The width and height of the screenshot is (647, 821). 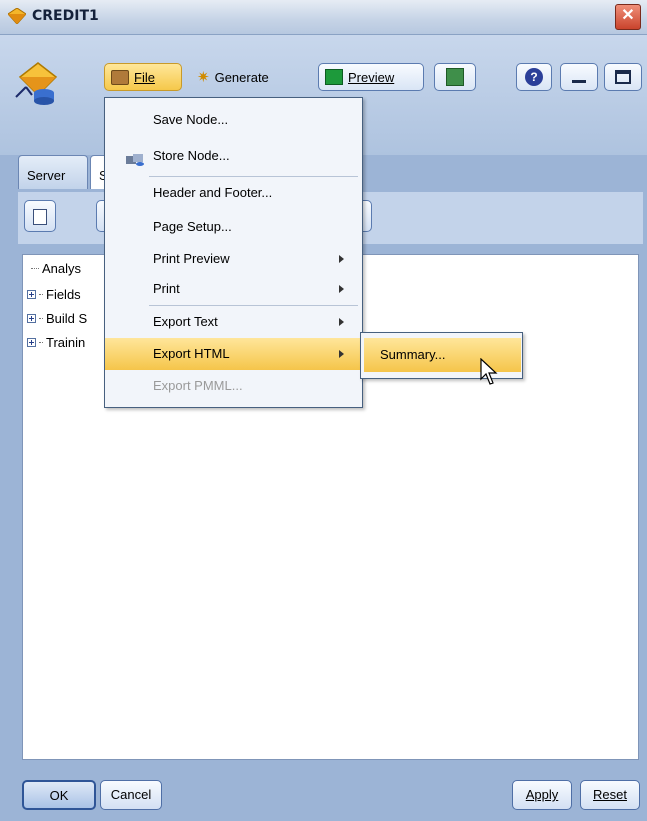 What do you see at coordinates (579, 81) in the screenshot?
I see `minimize-icon` at bounding box center [579, 81].